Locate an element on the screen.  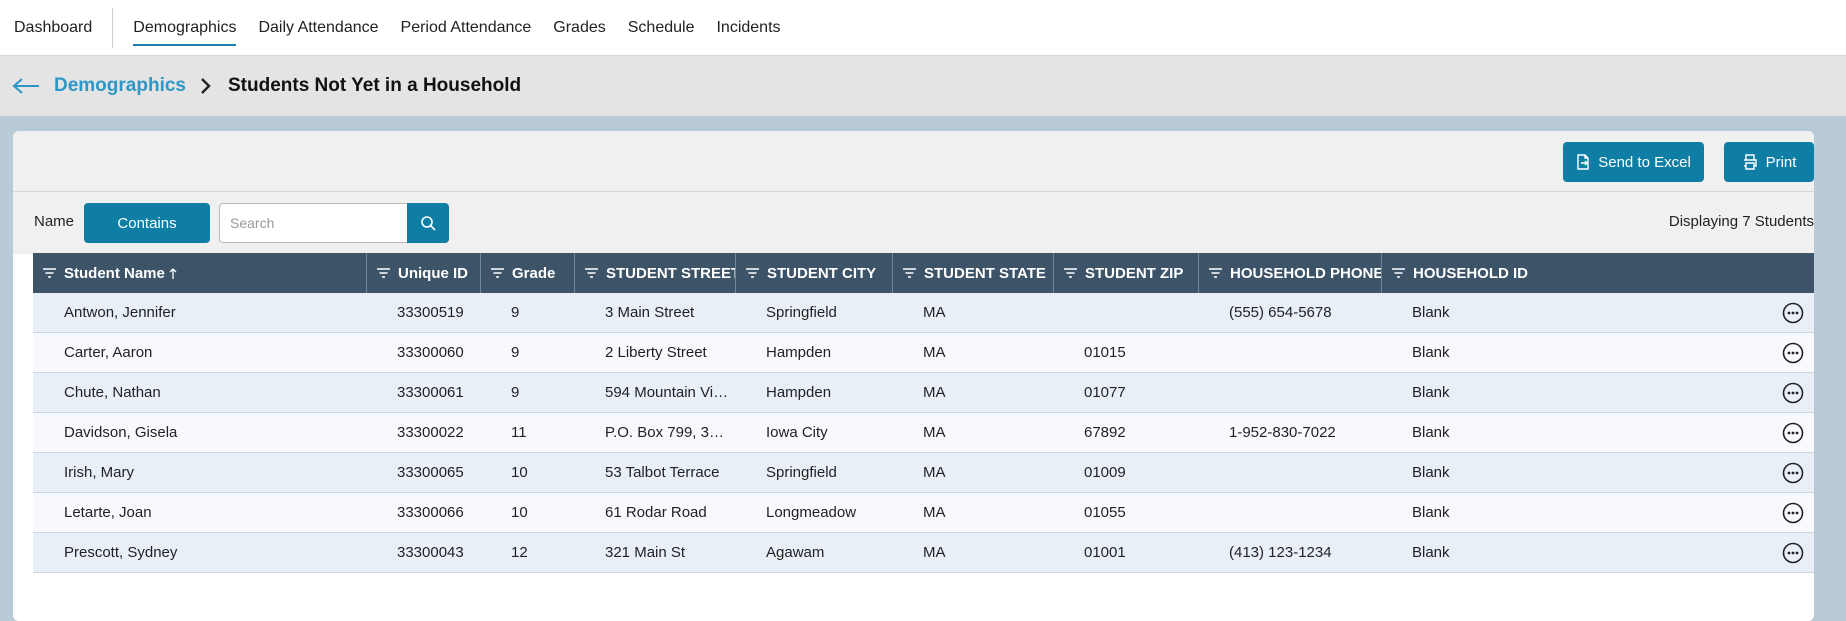
cell-unique-id: 33300043 is located at coordinates (430, 552).